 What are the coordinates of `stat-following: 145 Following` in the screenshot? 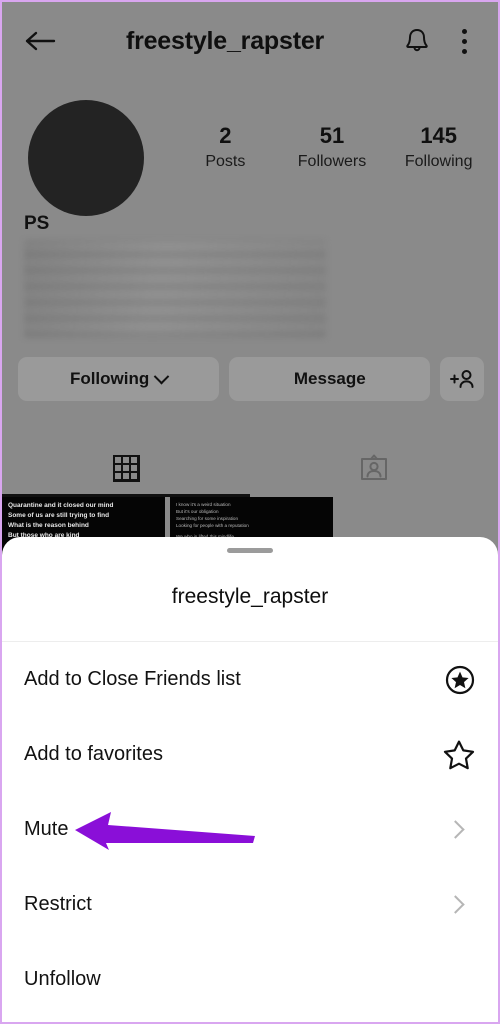 It's located at (438, 148).